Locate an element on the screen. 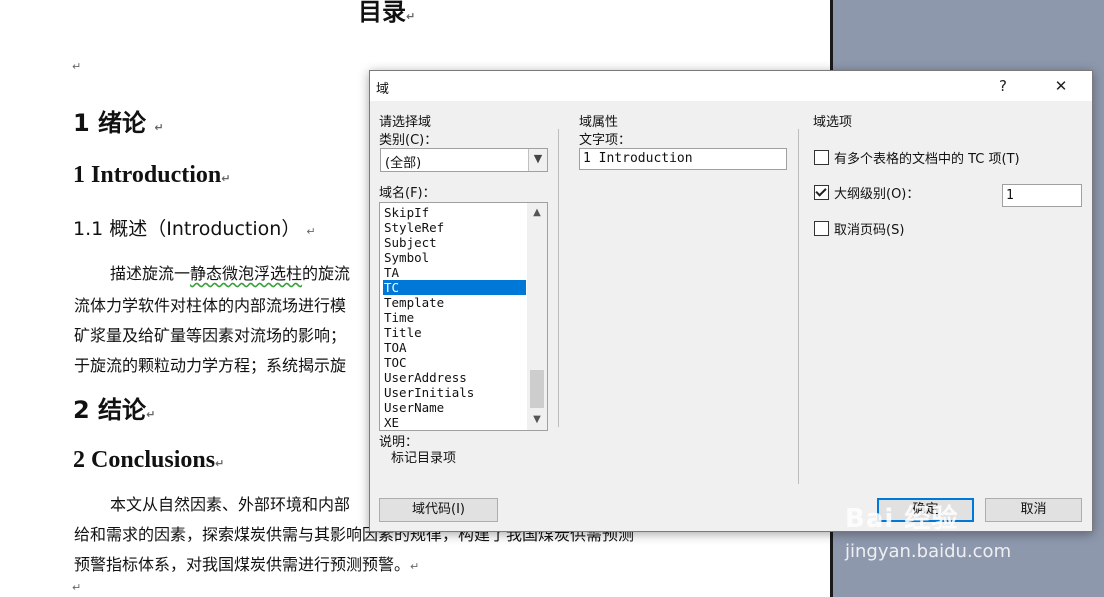  field-list-item: SkipIf is located at coordinates (454, 212).